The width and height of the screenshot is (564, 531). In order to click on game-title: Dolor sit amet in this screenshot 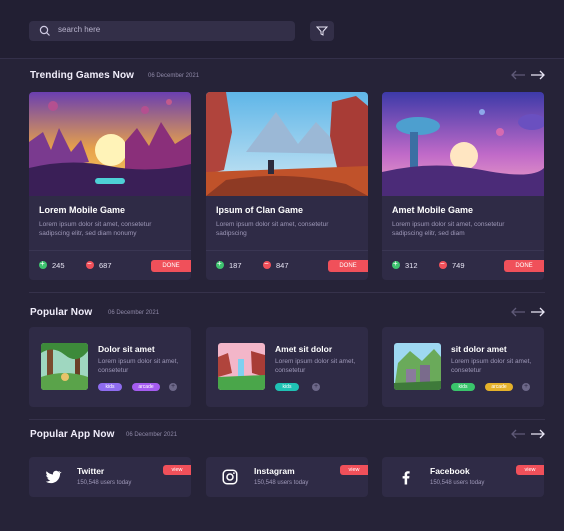, I will do `click(126, 349)`.